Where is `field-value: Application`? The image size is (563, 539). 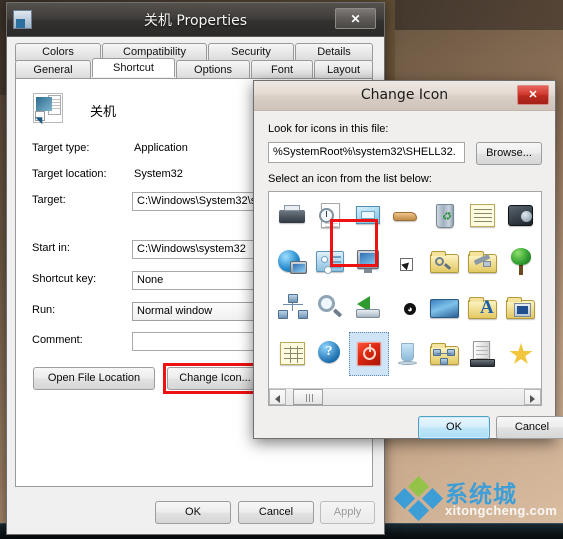
field-value: Application is located at coordinates (161, 148).